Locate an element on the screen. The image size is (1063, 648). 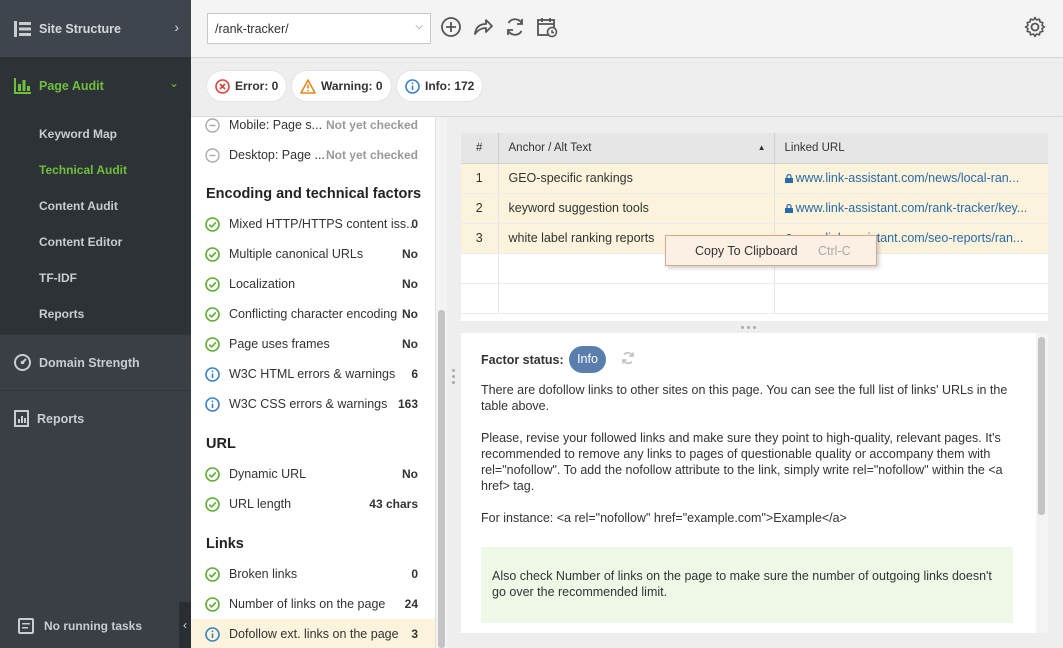
factor-row: URL length 43 chars is located at coordinates (313, 504).